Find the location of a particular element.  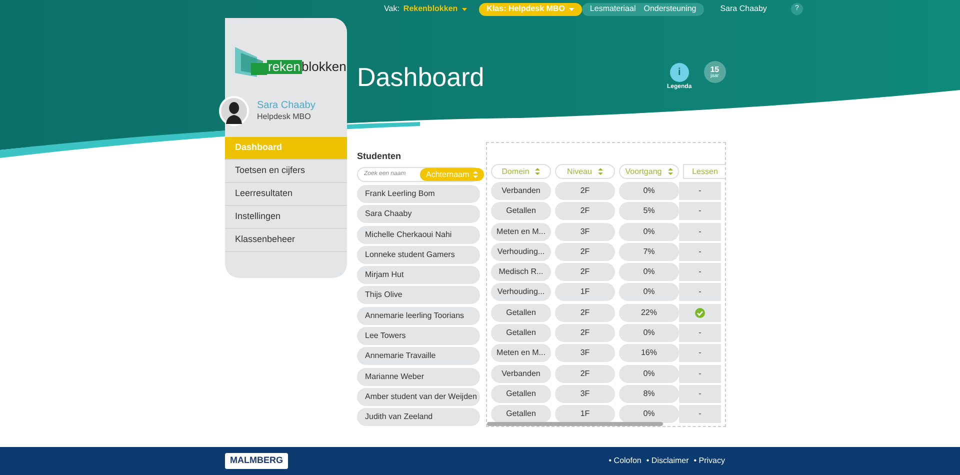

footer-link: • Privacy is located at coordinates (709, 461).